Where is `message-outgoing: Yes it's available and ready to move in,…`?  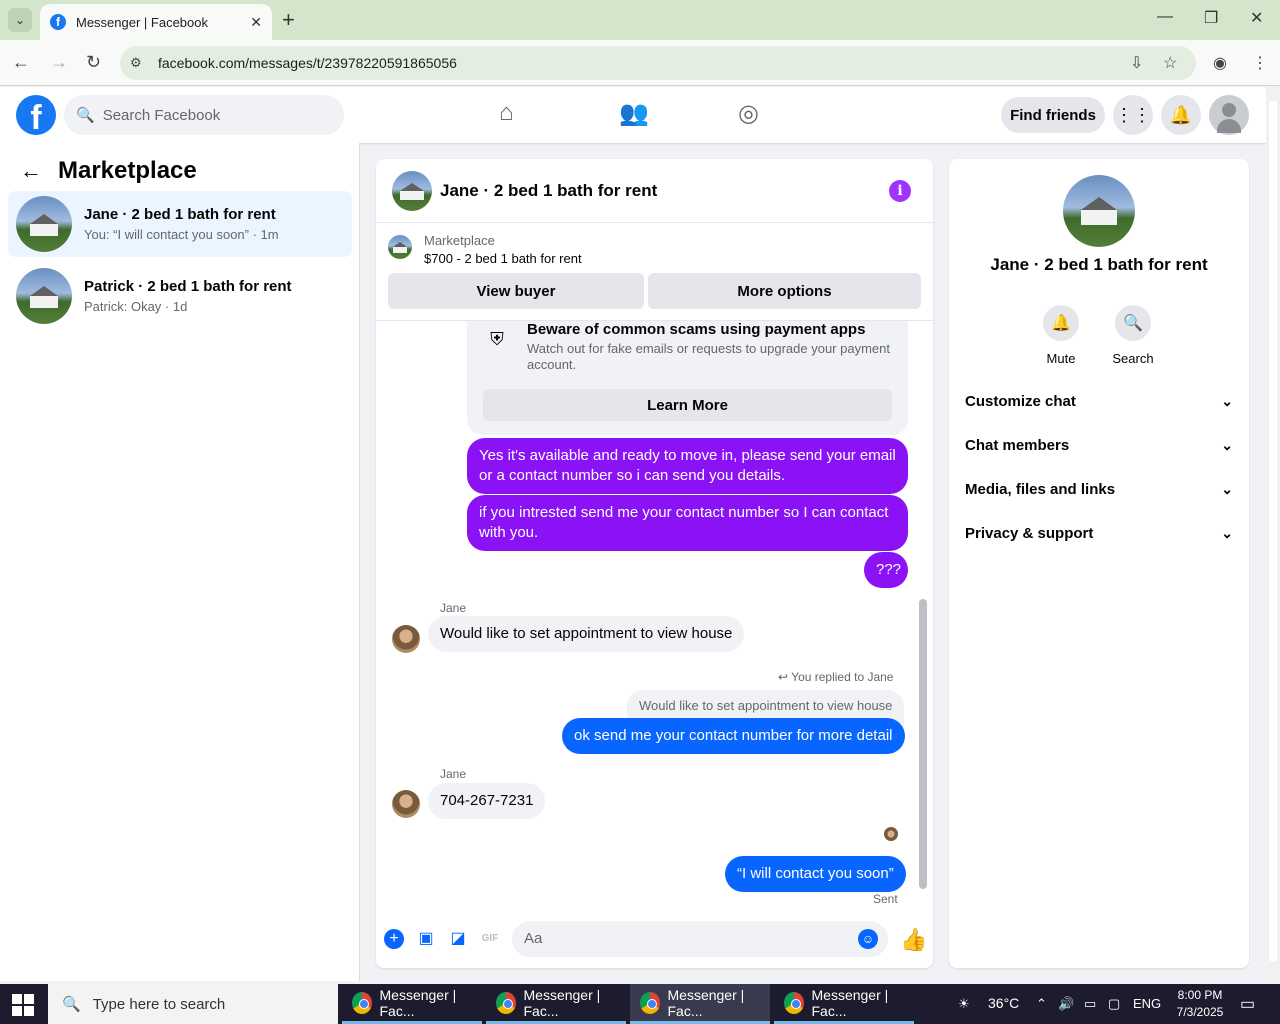 message-outgoing: Yes it's available and ready to move in,… is located at coordinates (687, 466).